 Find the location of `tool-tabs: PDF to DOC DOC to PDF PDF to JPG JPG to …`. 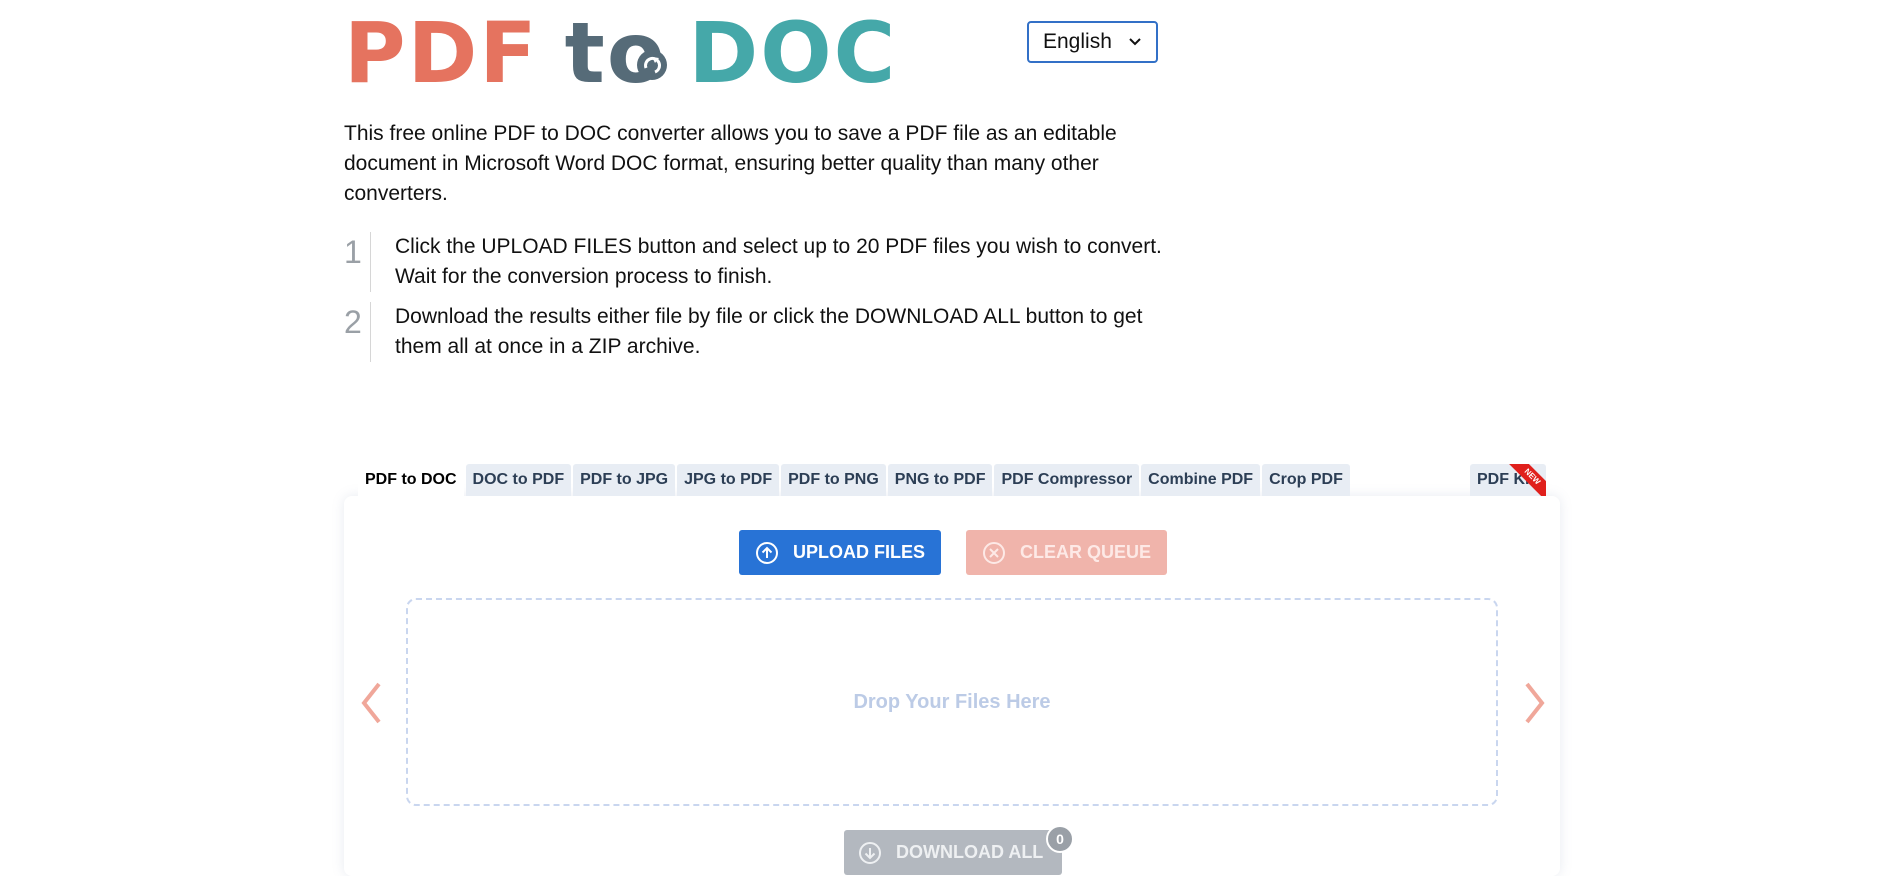

tool-tabs: PDF to DOC DOC to PDF PDF to JPG JPG to … is located at coordinates (855, 480).